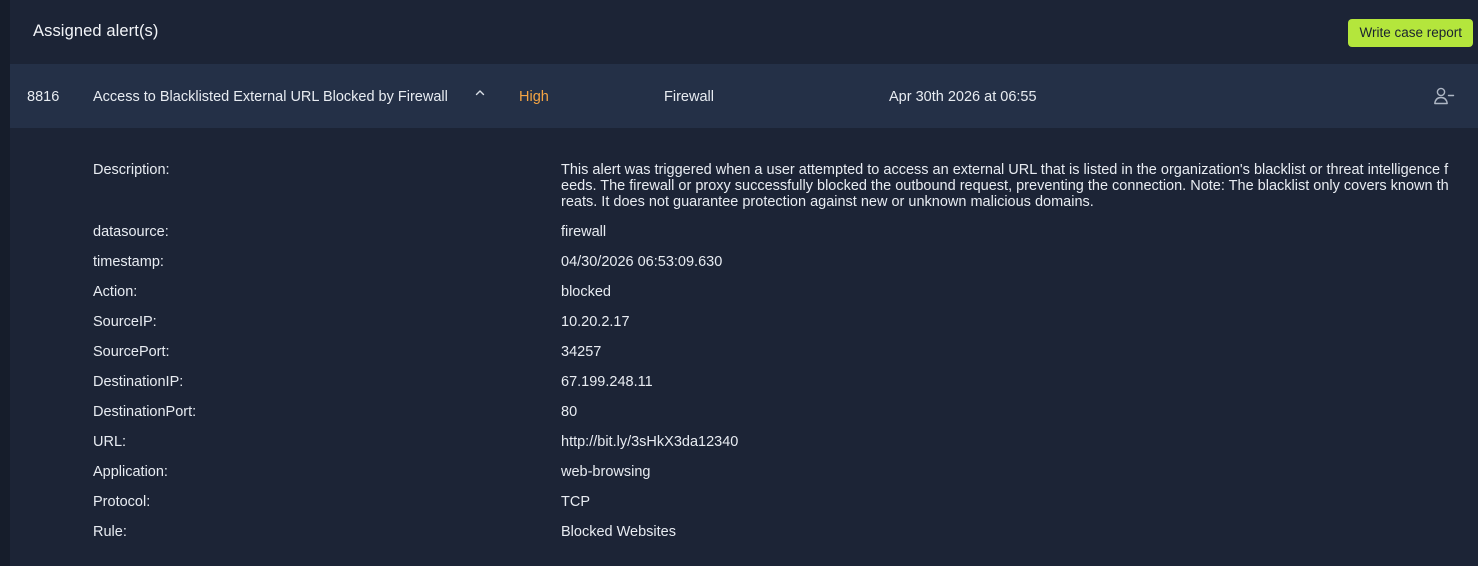  What do you see at coordinates (595, 322) in the screenshot?
I see `detail-value: 10.20.2.17` at bounding box center [595, 322].